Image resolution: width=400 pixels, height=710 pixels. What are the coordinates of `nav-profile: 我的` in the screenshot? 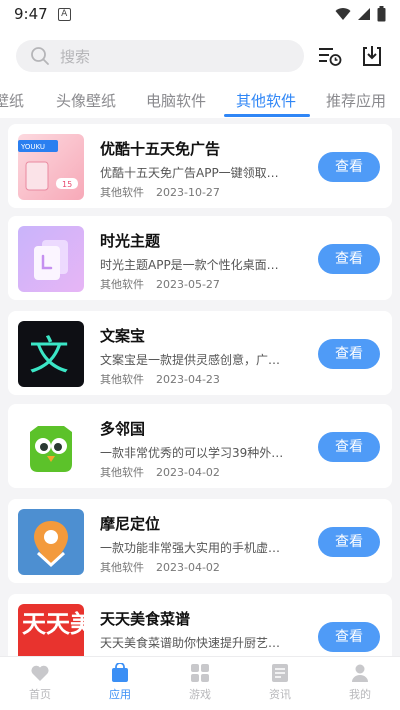 It's located at (360, 683).